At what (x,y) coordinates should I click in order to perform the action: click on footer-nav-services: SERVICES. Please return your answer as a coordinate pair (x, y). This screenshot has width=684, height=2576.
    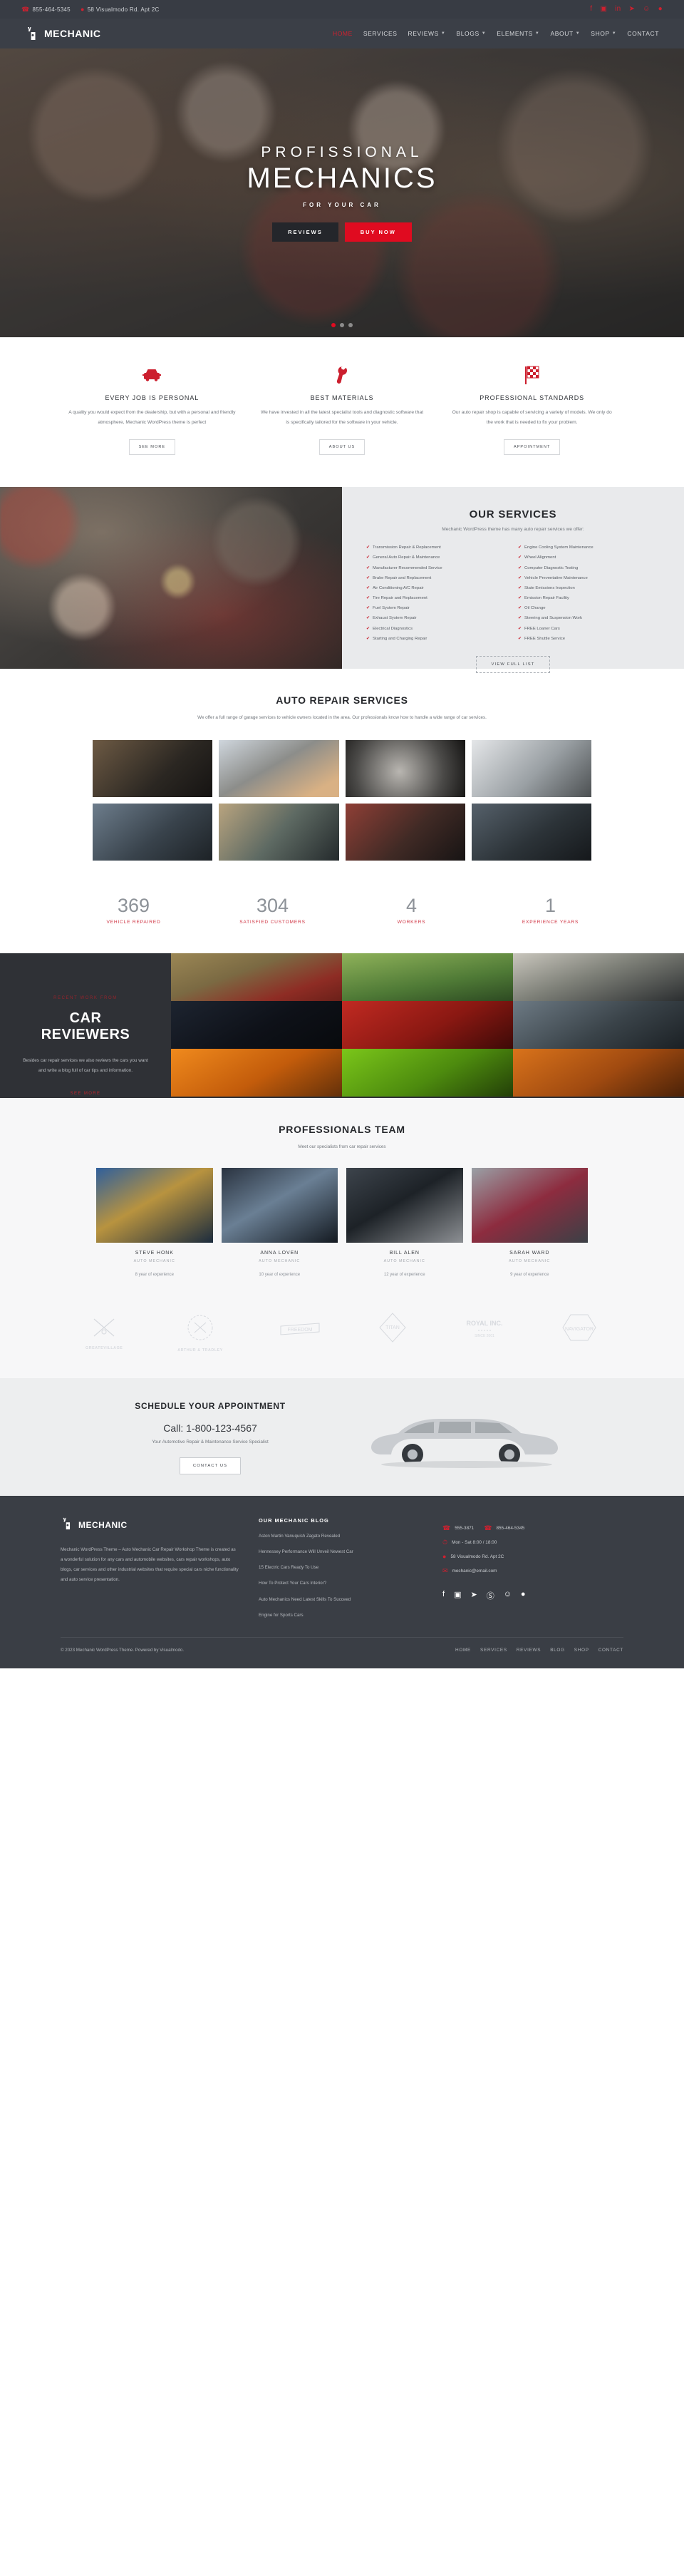
    Looking at the image, I should click on (493, 1650).